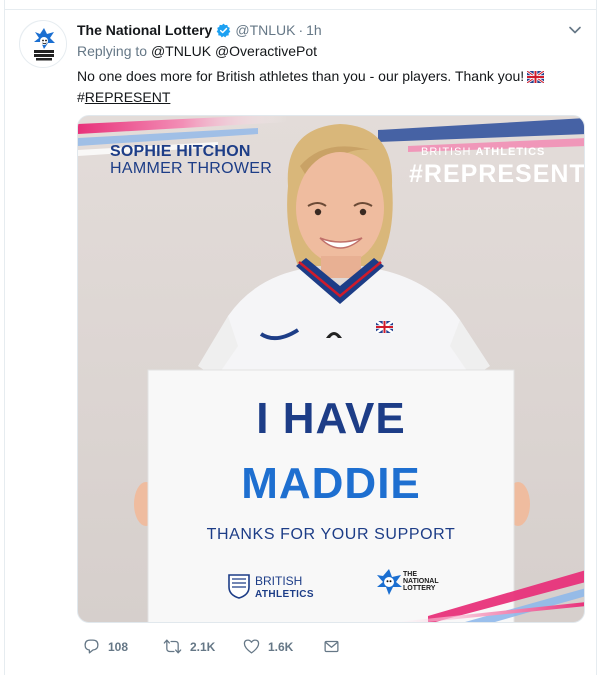  Describe the element at coordinates (118, 646) in the screenshot. I see `reply-count: 108` at that location.